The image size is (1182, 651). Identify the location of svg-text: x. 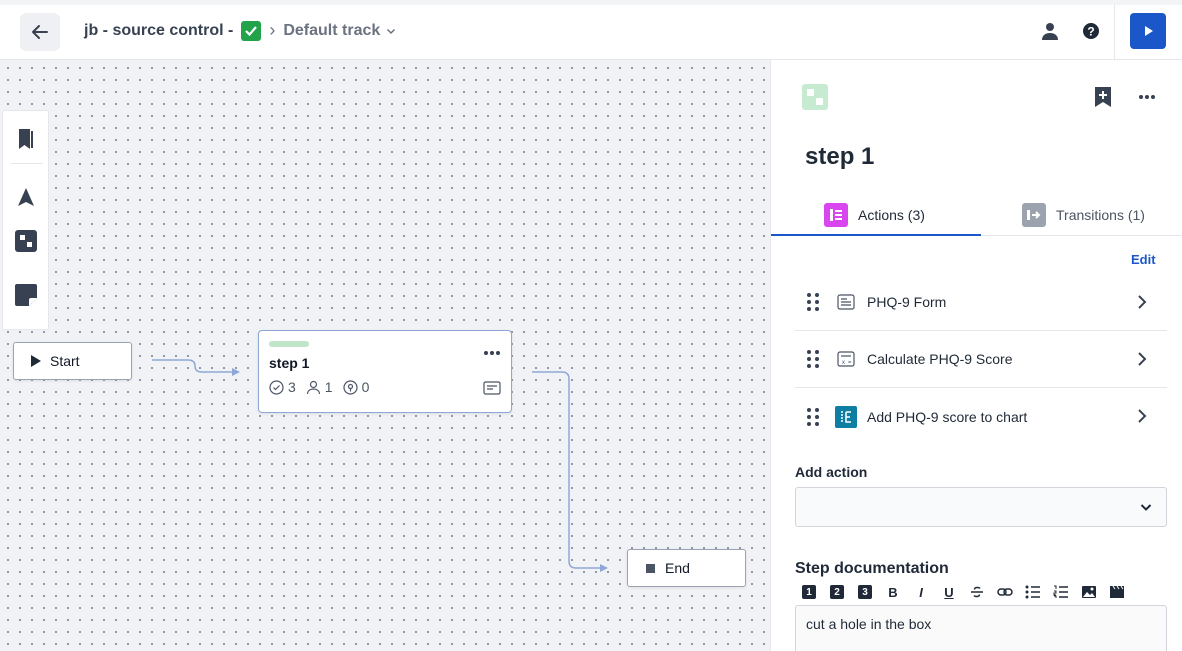
(843, 363).